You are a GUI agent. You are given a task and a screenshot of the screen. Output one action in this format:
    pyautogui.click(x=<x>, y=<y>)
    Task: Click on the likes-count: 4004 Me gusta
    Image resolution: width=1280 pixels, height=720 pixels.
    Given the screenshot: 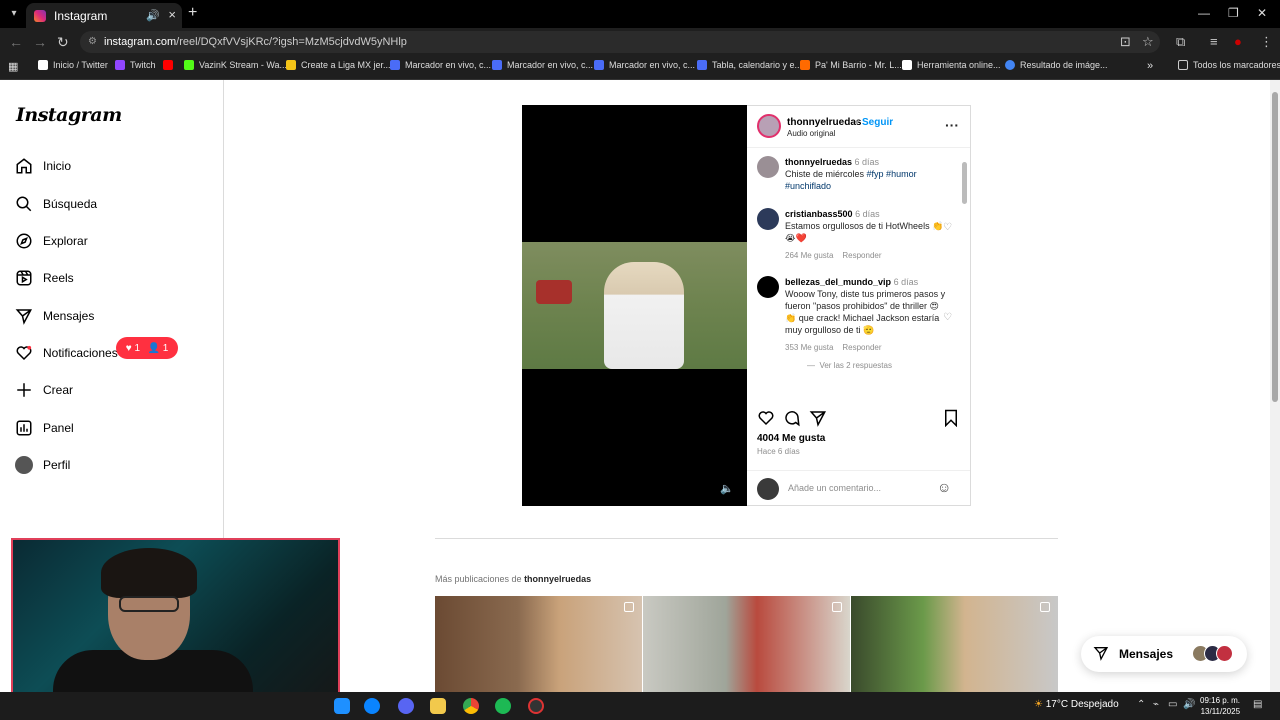 What is the action you would take?
    pyautogui.click(x=791, y=438)
    